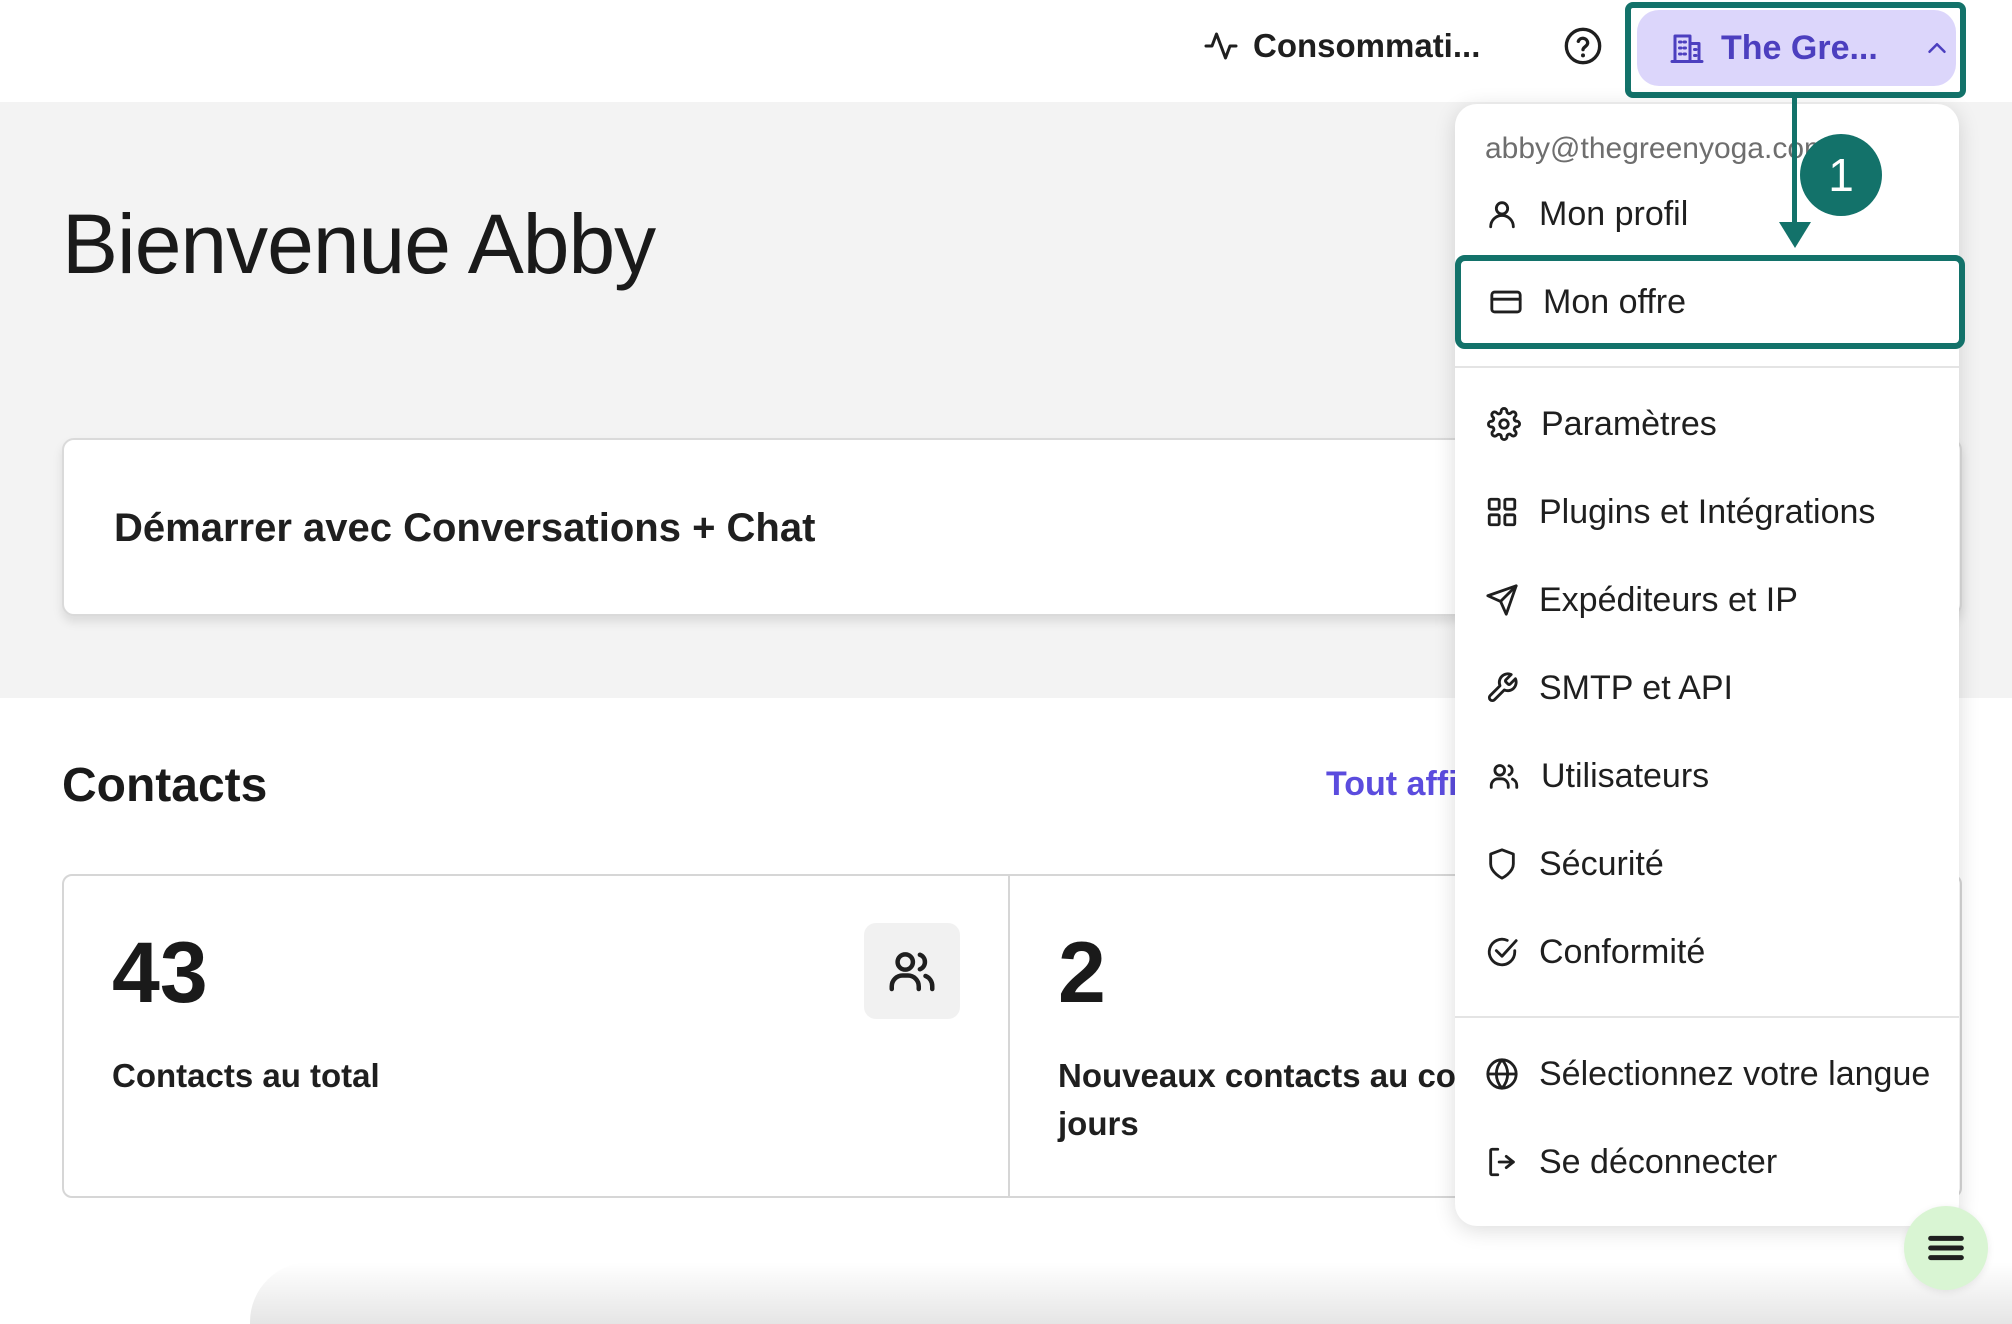 Image resolution: width=2012 pixels, height=1324 pixels. I want to click on step-badge: 1, so click(1841, 175).